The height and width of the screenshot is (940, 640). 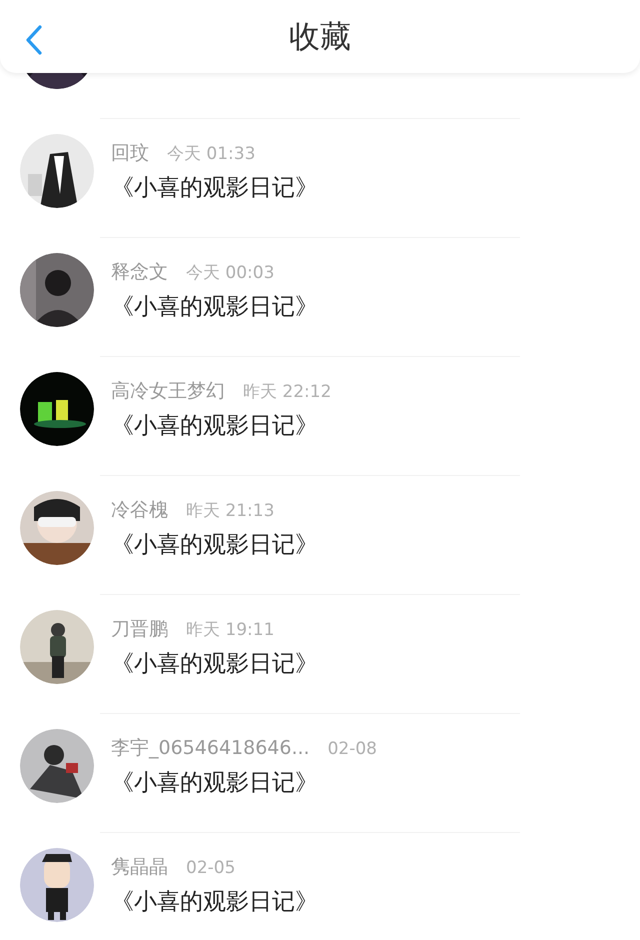 I want to click on user-name: 刀晋鹏, so click(x=139, y=629).